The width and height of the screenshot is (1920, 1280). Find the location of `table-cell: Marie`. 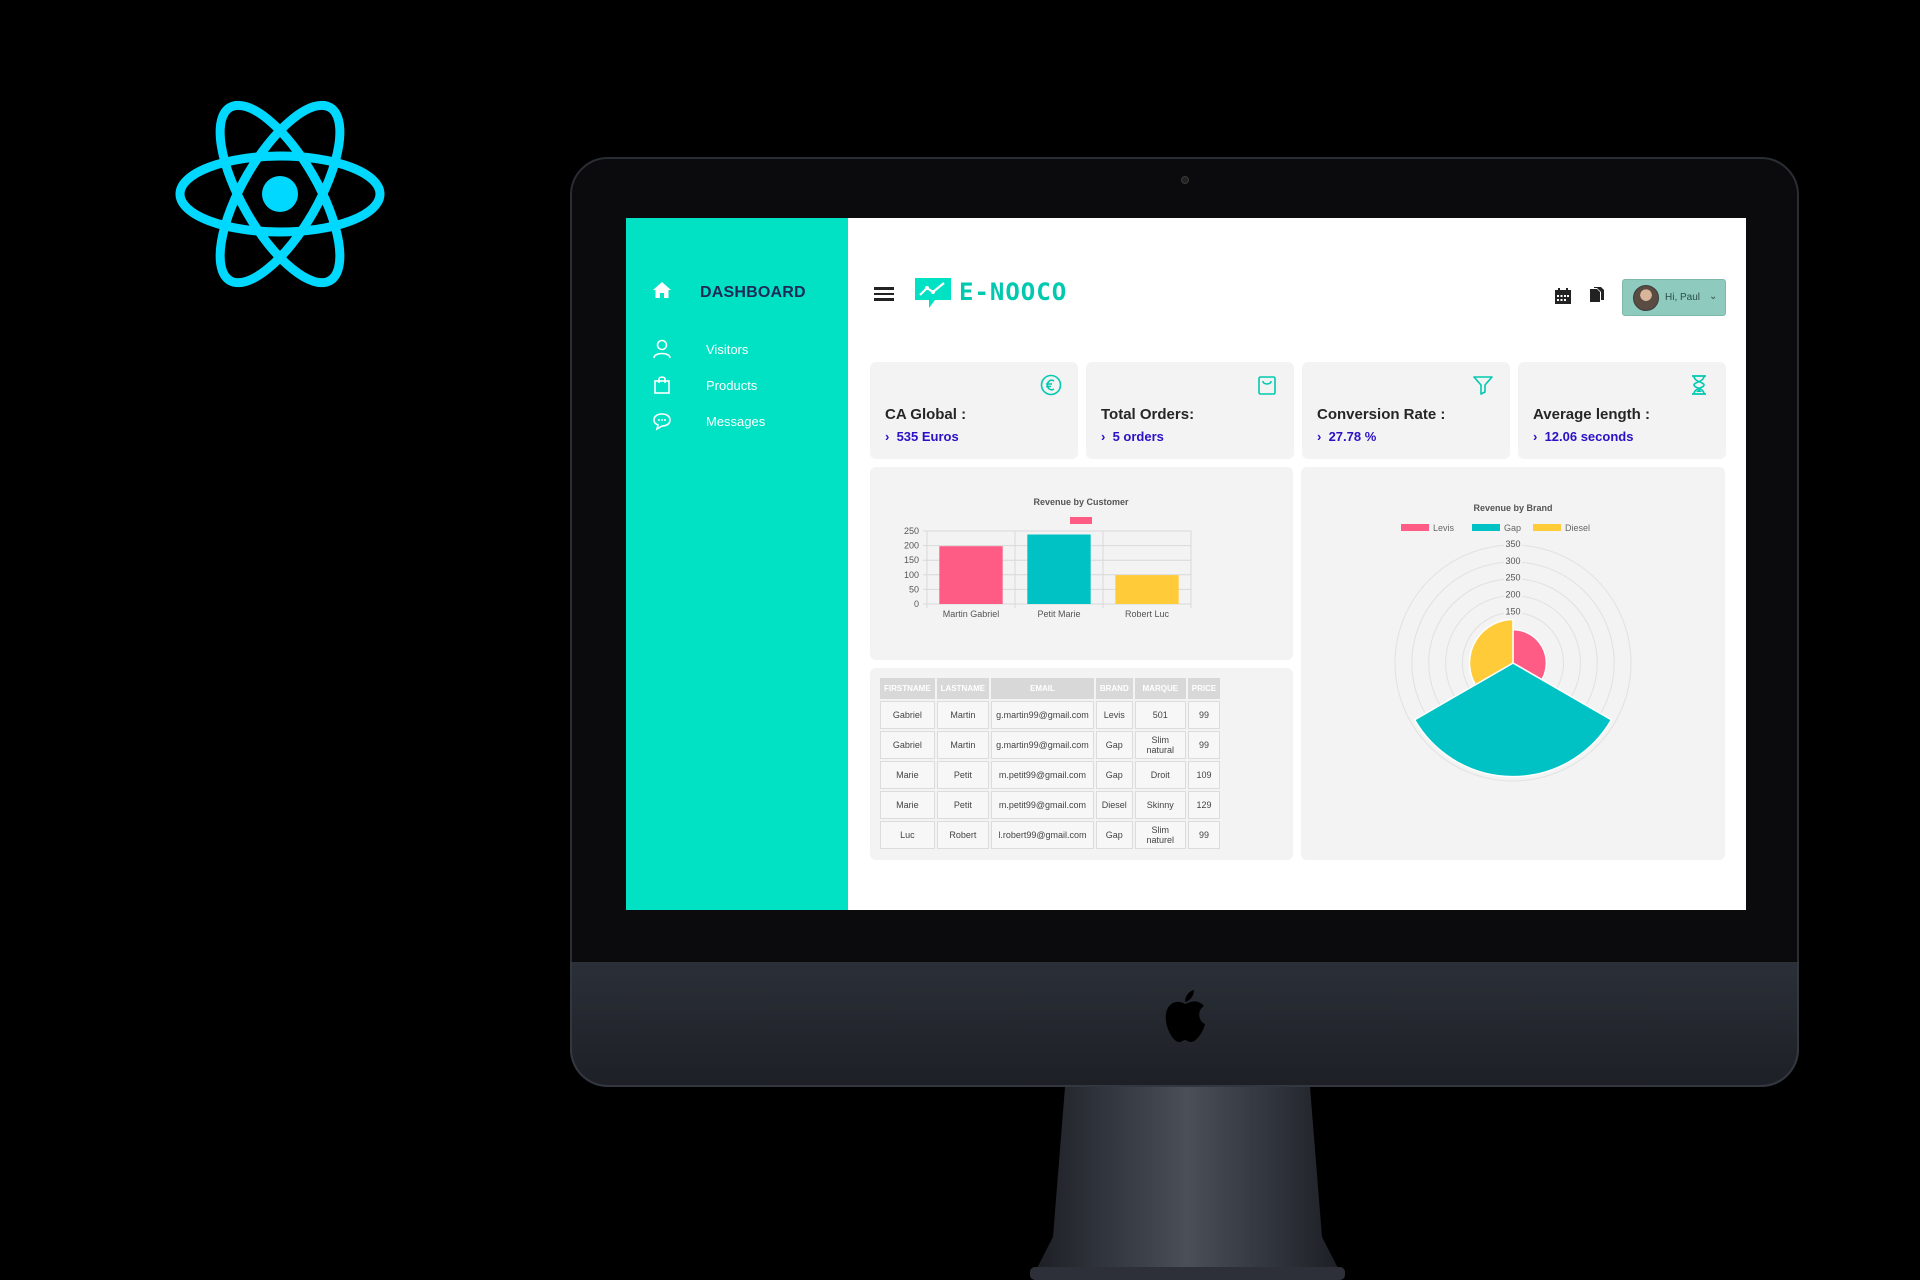

table-cell: Marie is located at coordinates (907, 775).